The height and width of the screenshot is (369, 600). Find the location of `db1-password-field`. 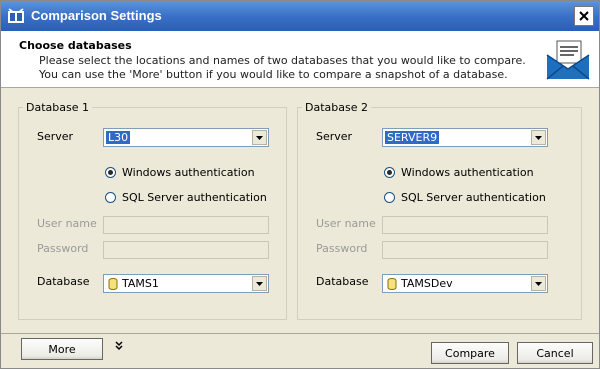

db1-password-field is located at coordinates (186, 250).